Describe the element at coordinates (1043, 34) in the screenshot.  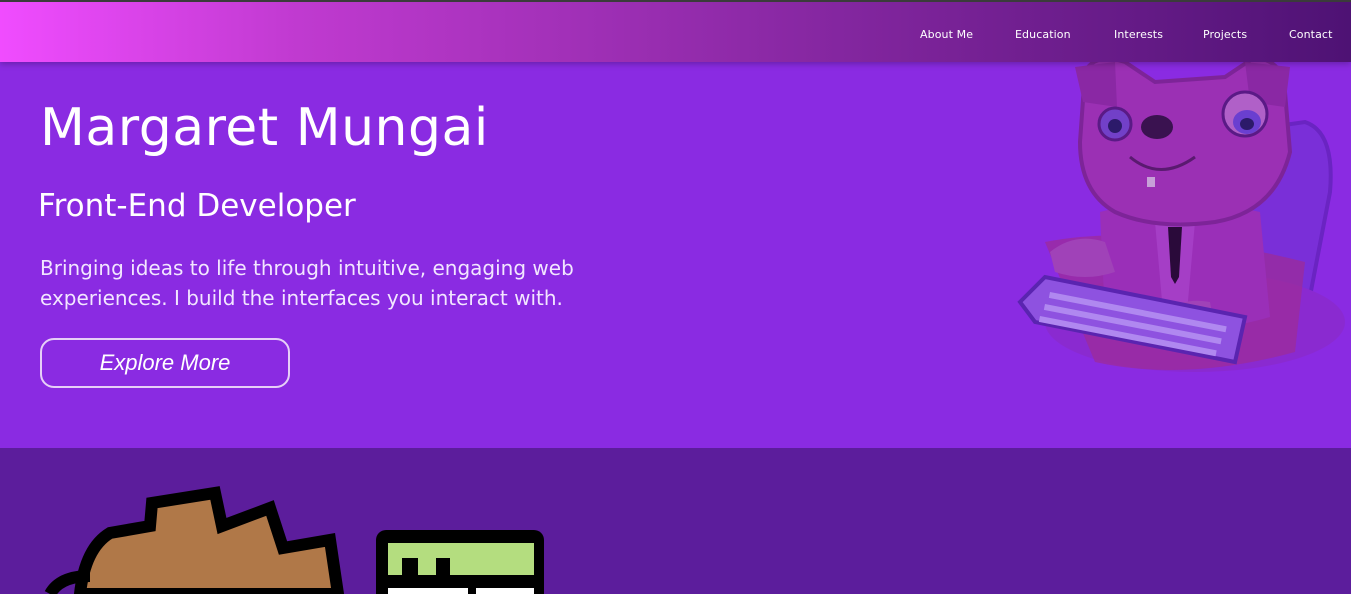
I see `nav-link-education: Education` at that location.